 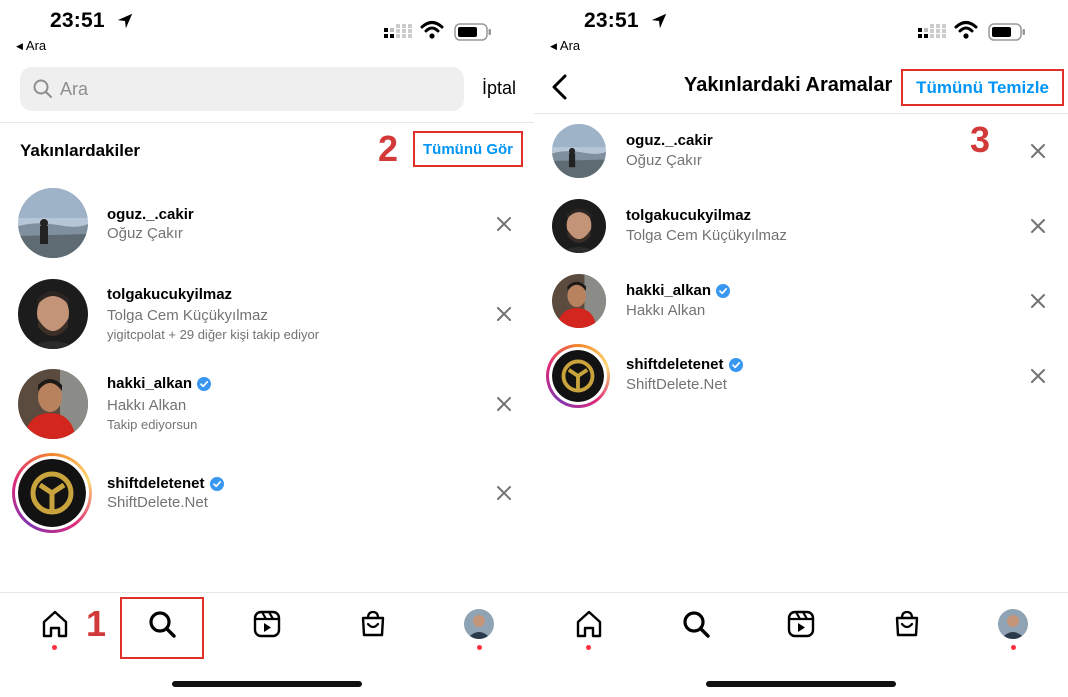 I want to click on annotation-number-1: 1, so click(x=96, y=623).